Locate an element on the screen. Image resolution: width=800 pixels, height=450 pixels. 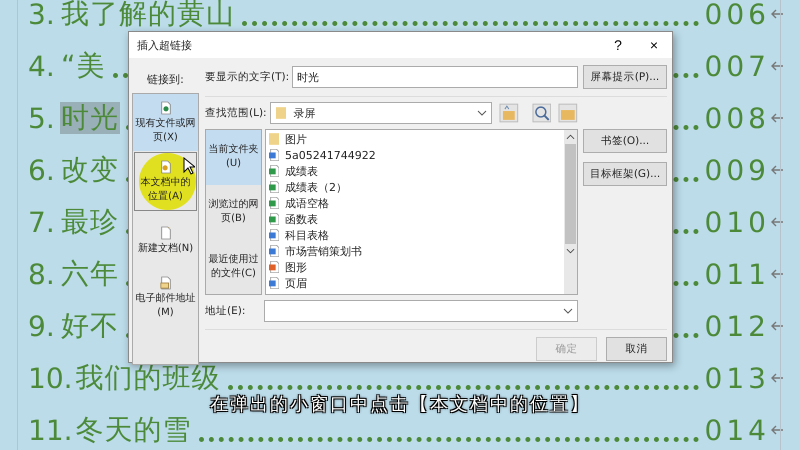
link-type-item: 电子邮件地址(M) is located at coordinates (165, 297).